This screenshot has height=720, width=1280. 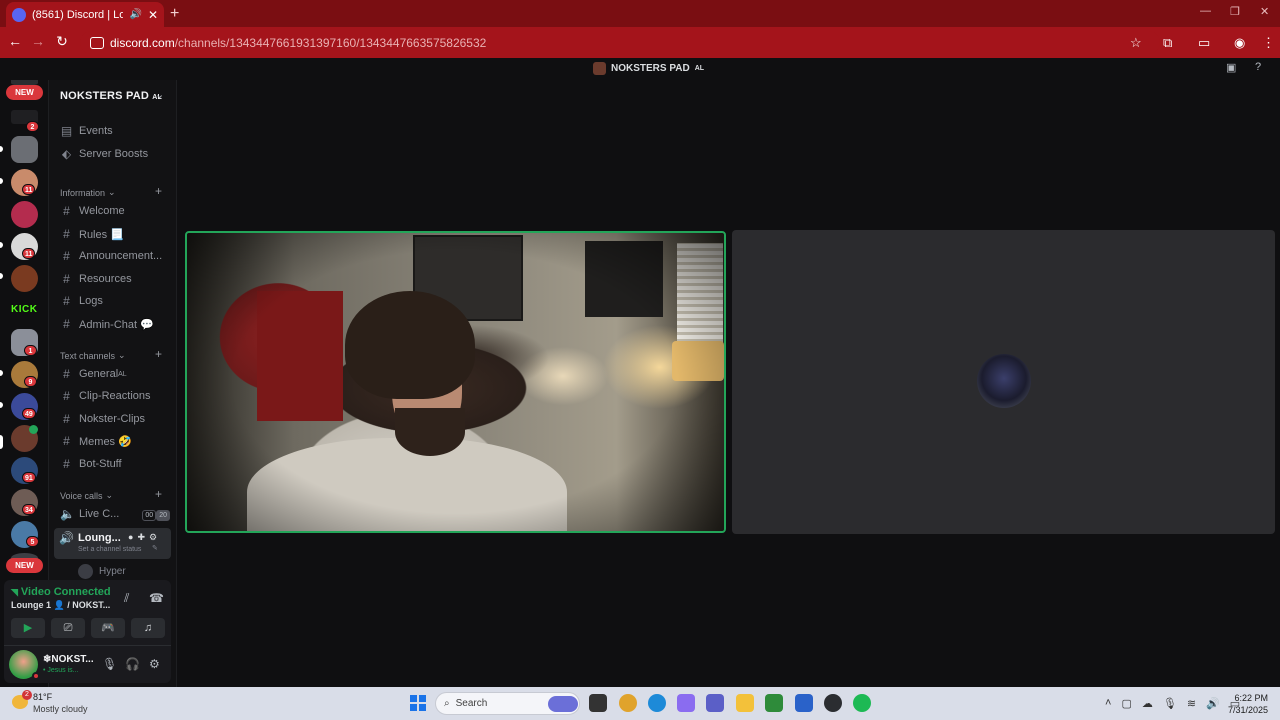 I want to click on new-tab-icon: +, so click(x=174, y=14).